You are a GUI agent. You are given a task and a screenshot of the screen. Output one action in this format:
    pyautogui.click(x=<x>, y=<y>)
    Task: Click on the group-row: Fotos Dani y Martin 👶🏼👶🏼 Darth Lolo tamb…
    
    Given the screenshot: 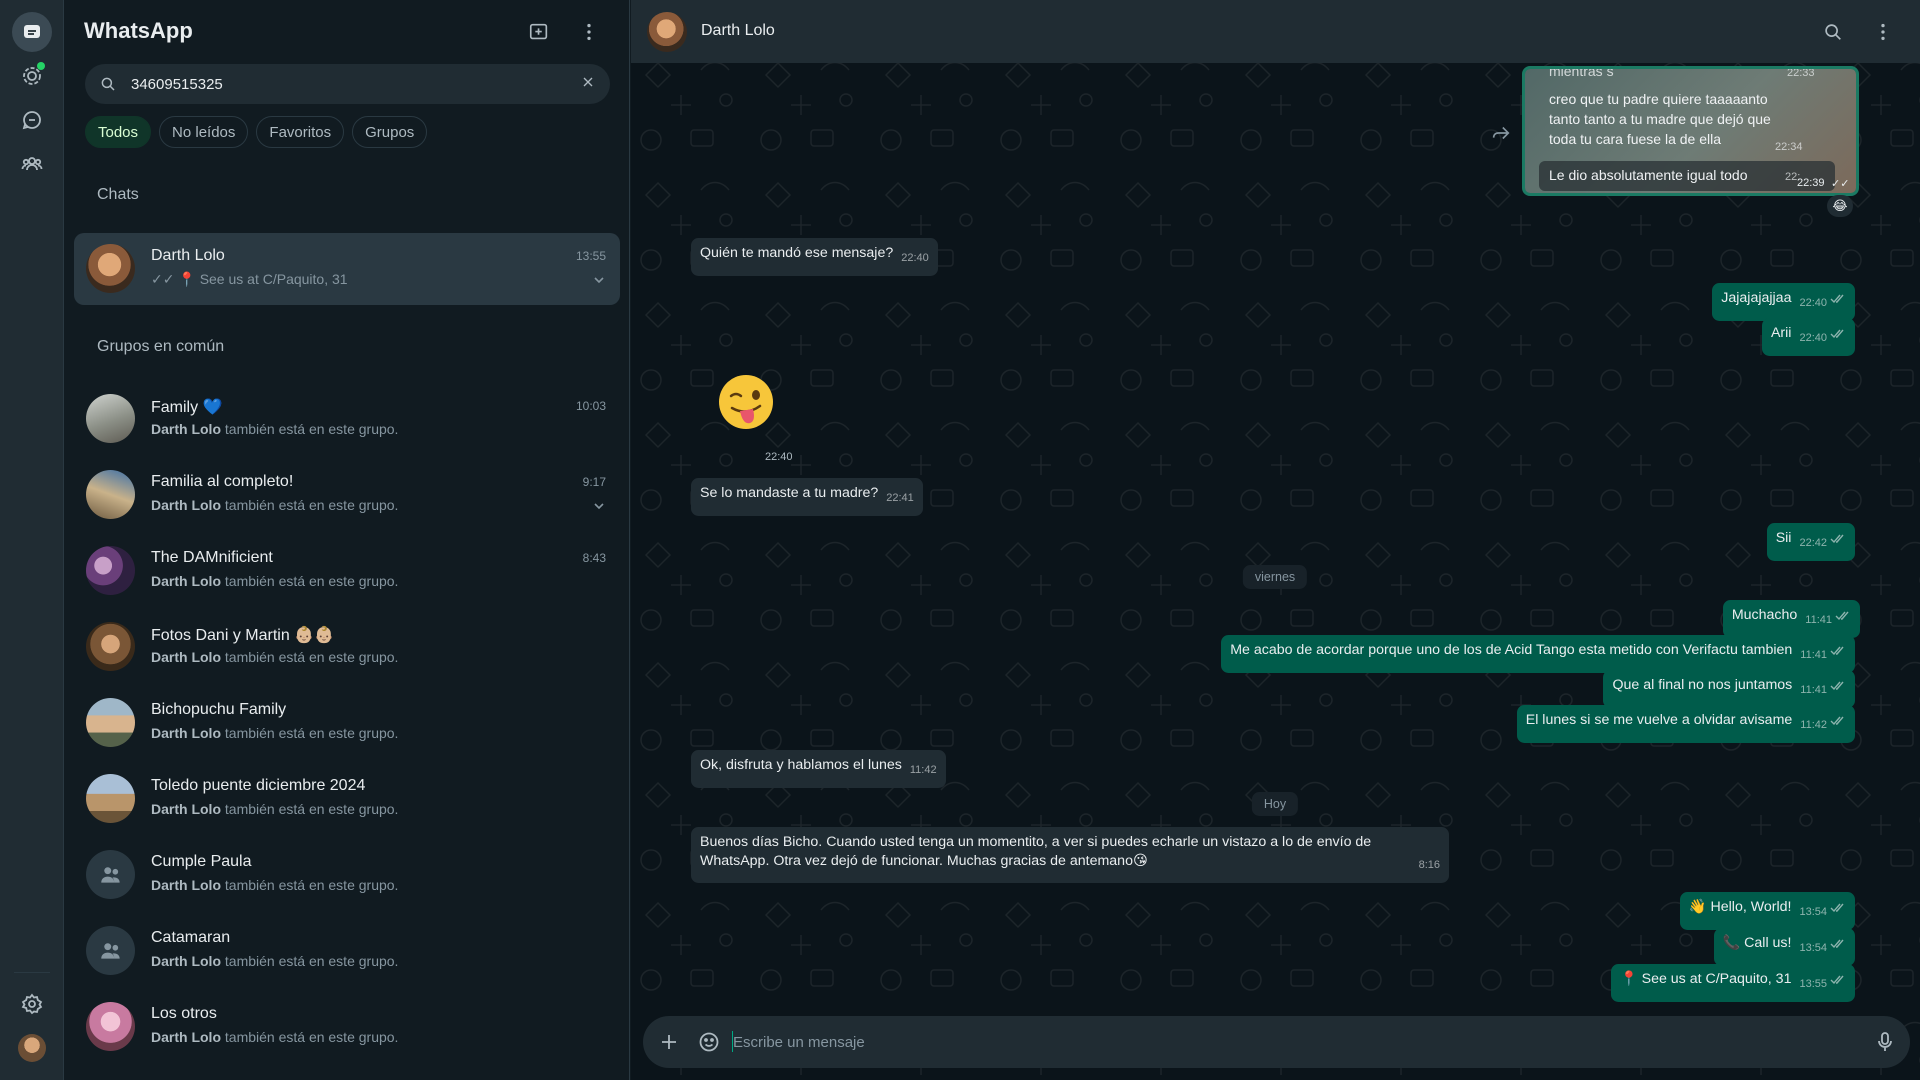 What is the action you would take?
    pyautogui.click(x=347, y=647)
    